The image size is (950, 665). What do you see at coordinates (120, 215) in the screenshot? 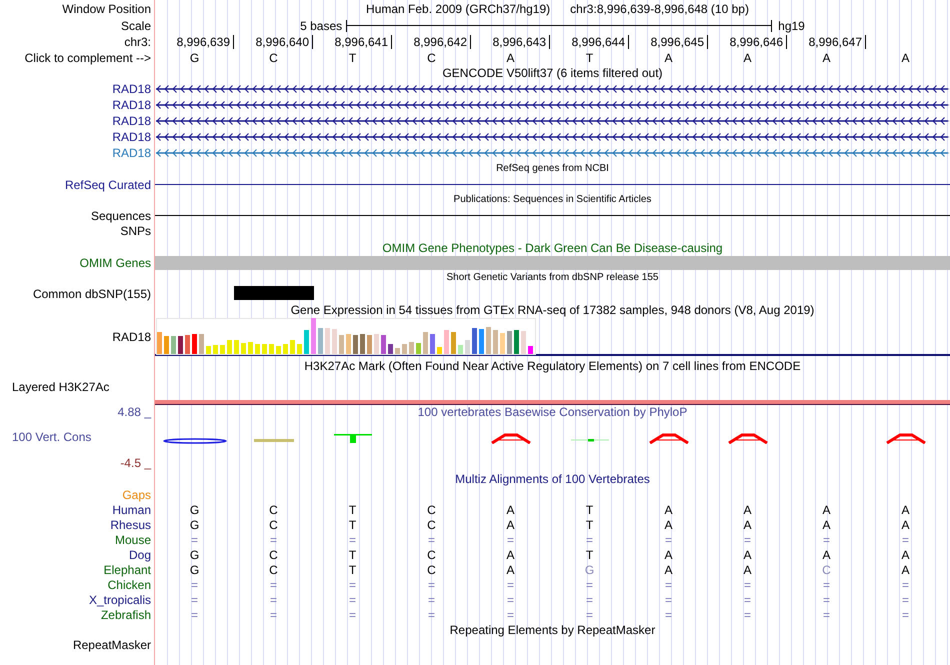
I see `track-label: Sequences` at bounding box center [120, 215].